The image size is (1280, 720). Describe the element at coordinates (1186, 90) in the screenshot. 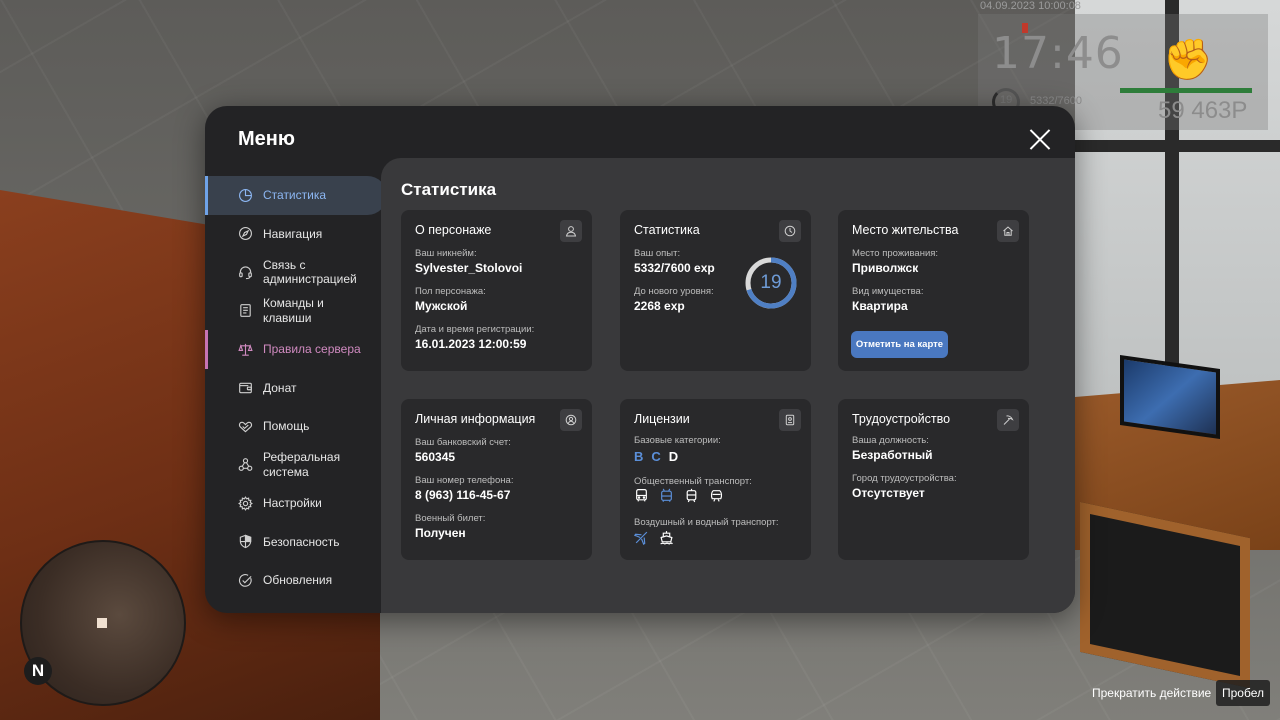

I see `health-bar` at that location.